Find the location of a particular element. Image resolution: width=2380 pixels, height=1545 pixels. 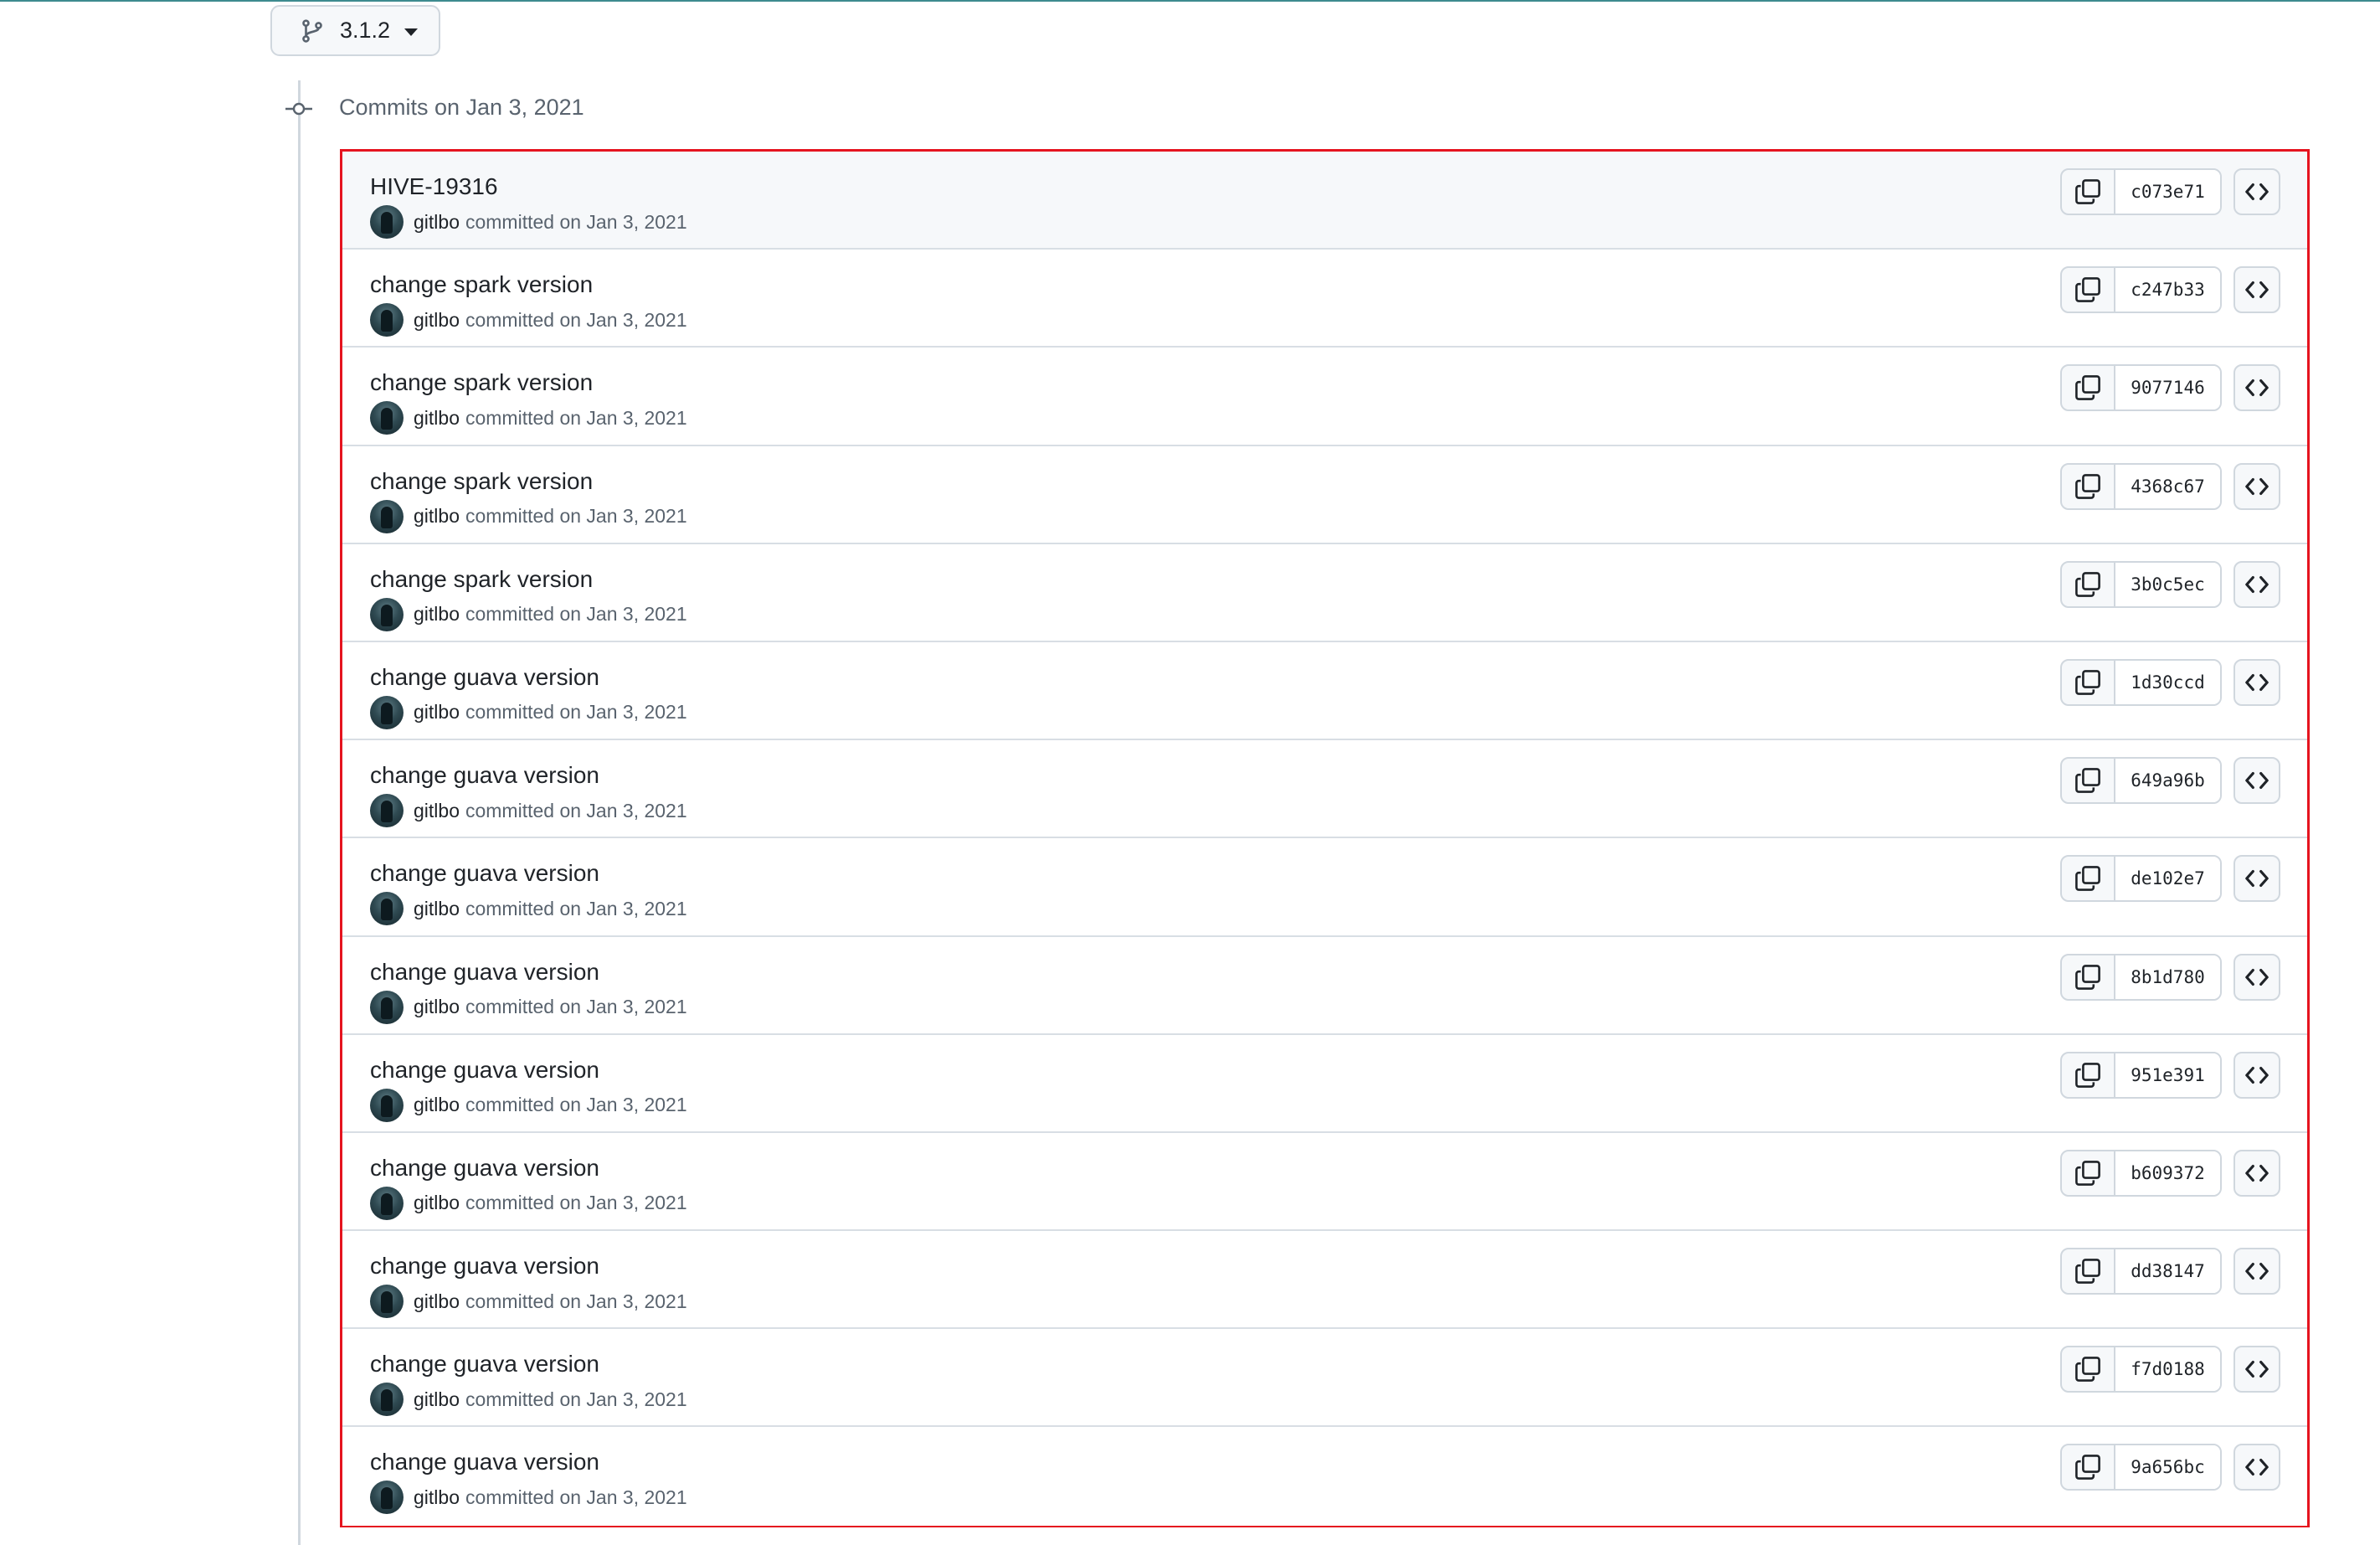

commit-sha-link: 4368c67 is located at coordinates (2167, 486).